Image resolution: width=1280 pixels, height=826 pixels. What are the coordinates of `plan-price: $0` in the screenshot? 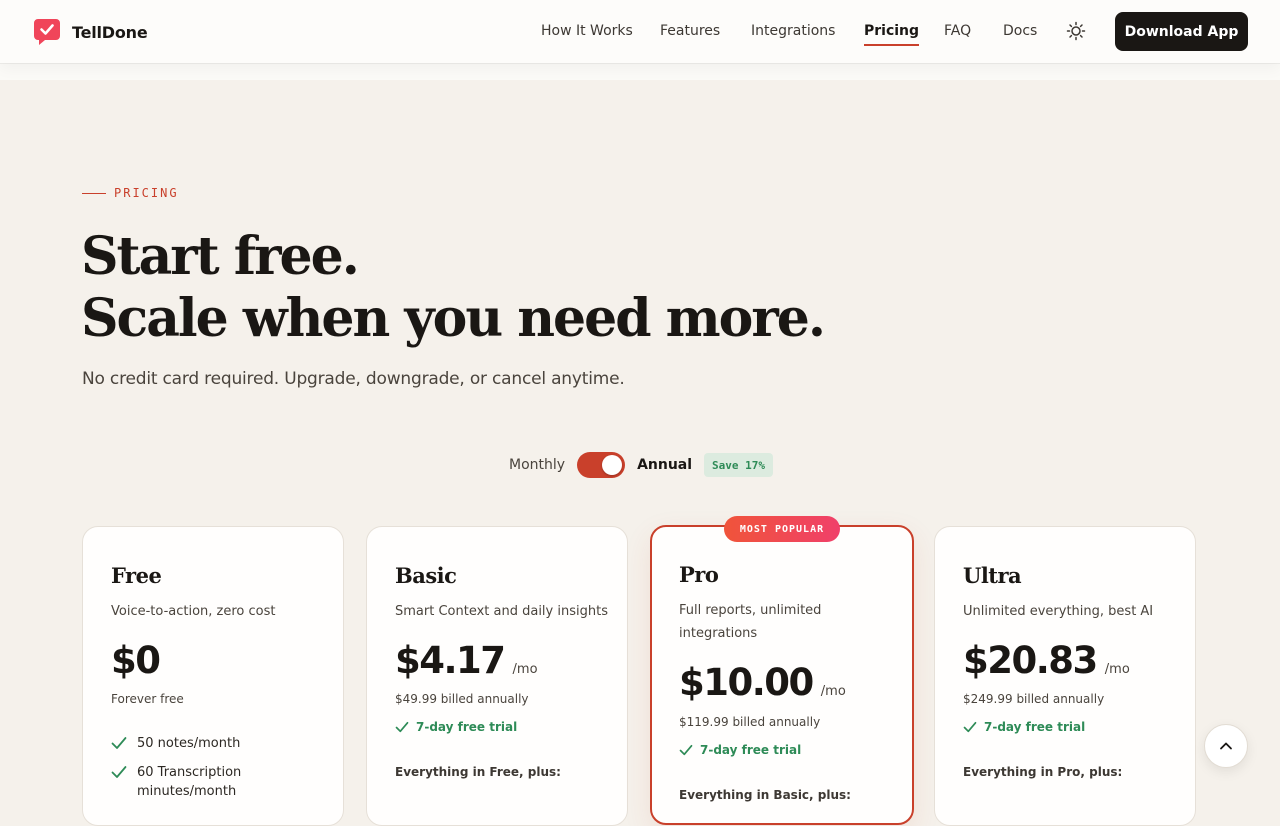 It's located at (136, 660).